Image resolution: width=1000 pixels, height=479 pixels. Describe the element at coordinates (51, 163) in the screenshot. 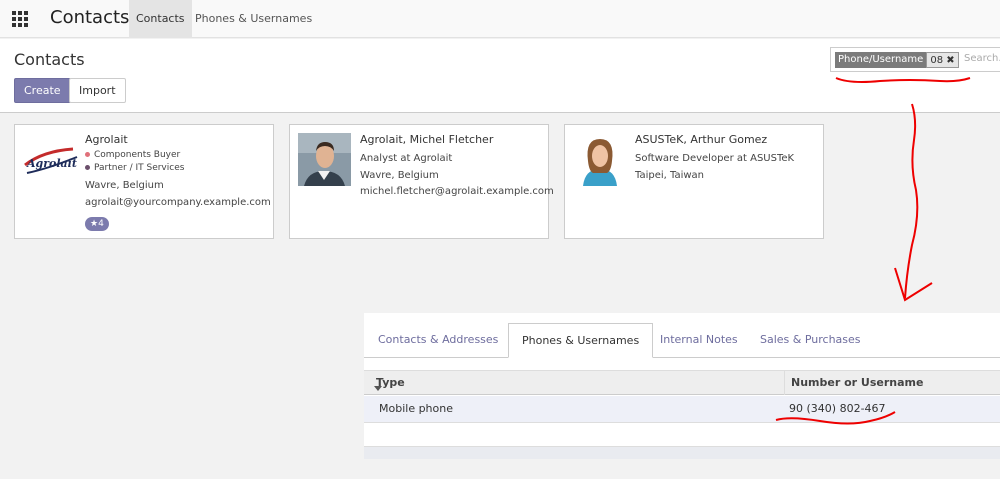

I see `logo-text: Agrolait` at that location.